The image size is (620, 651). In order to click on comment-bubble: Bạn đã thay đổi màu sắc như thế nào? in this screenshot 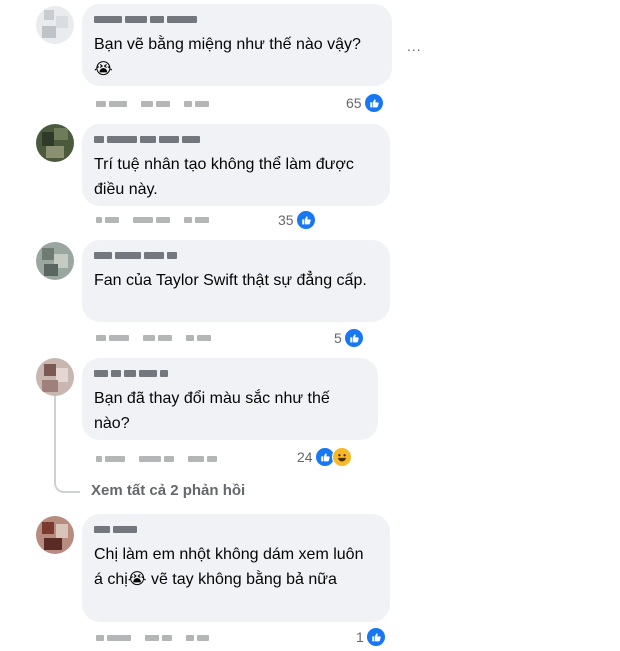, I will do `click(230, 399)`.